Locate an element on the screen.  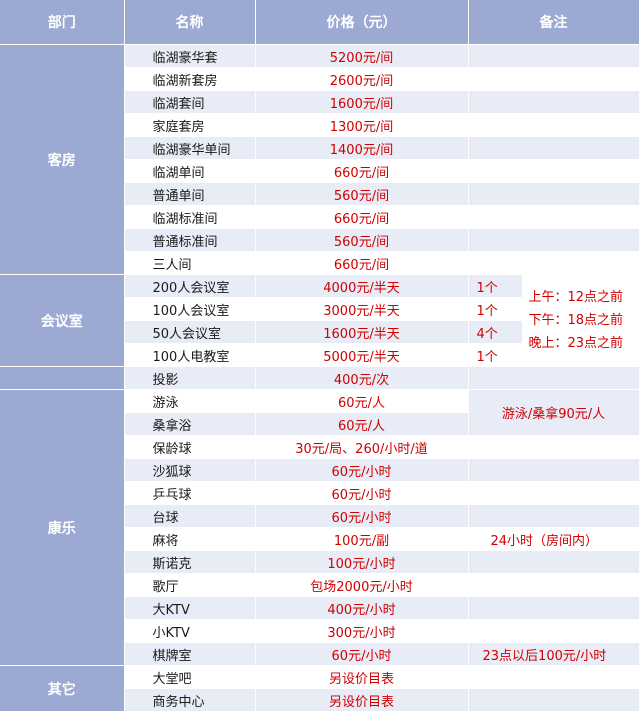
item-price: 100元/副 is located at coordinates (362, 539).